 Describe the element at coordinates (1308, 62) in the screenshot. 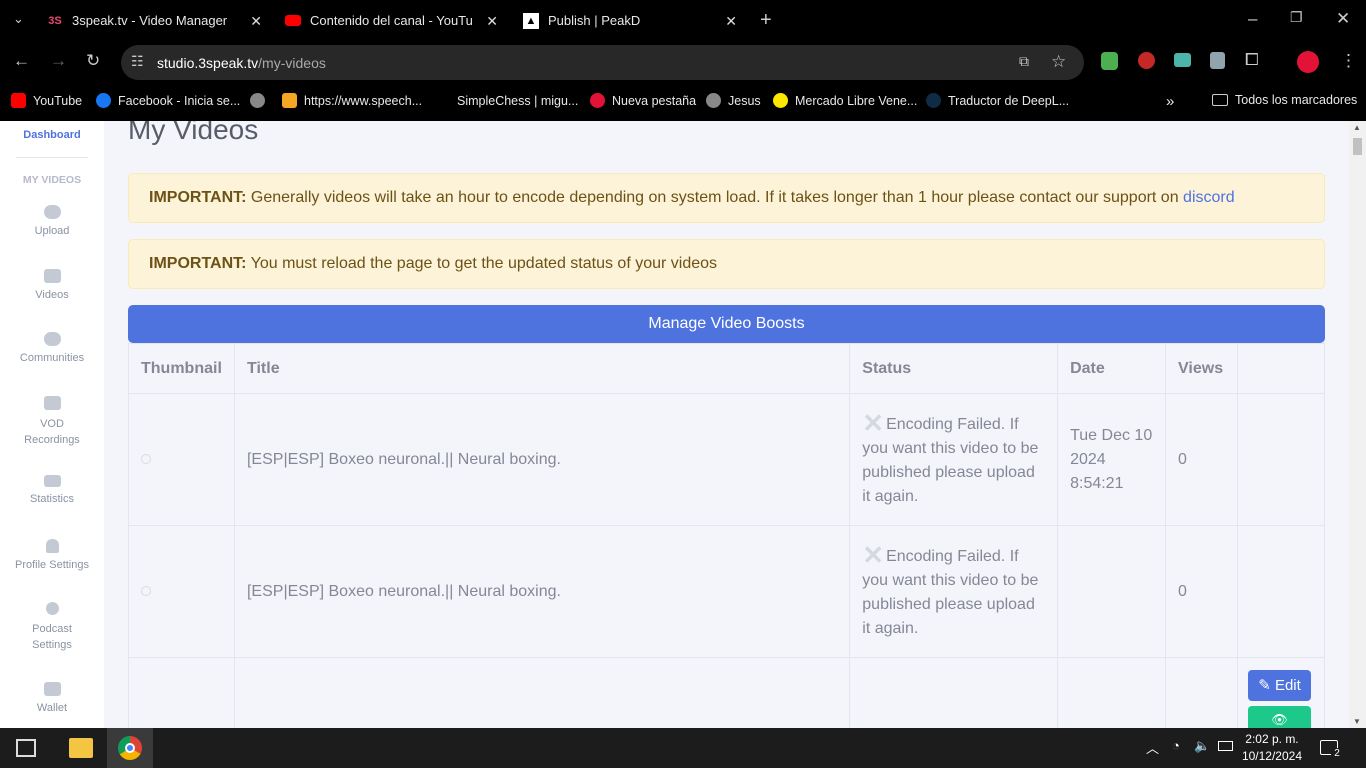

I see `profile-avatar-icon` at that location.